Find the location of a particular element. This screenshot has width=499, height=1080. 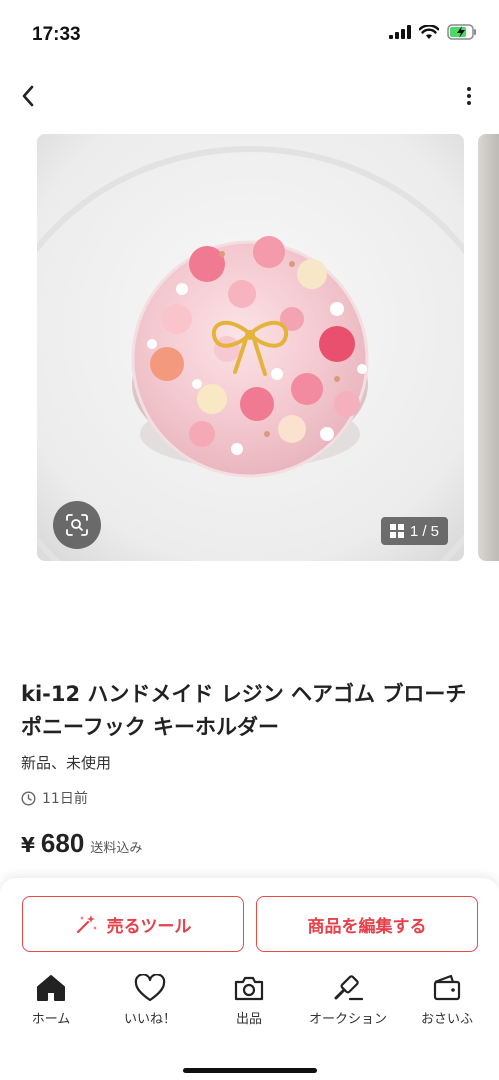

price-amount: 680 is located at coordinates (62, 843).